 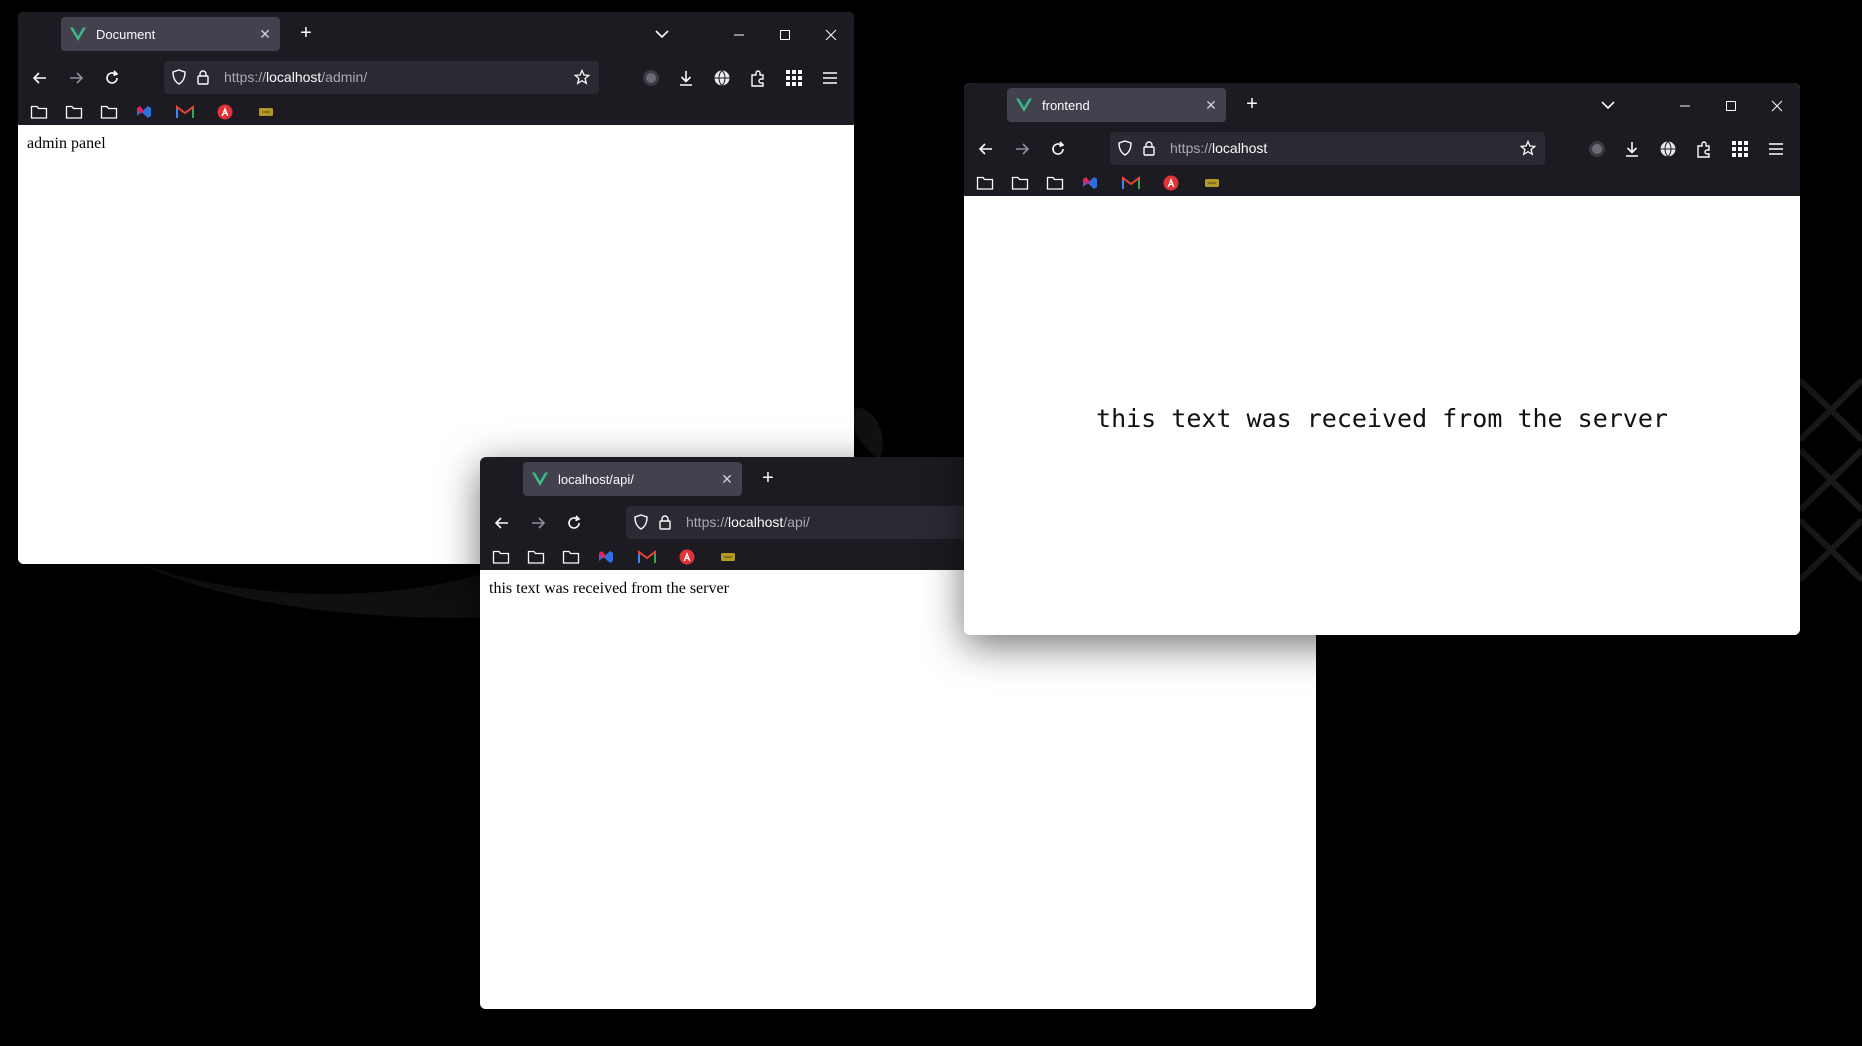 I want to click on url-bar: https://localhost, so click(x=1327, y=148).